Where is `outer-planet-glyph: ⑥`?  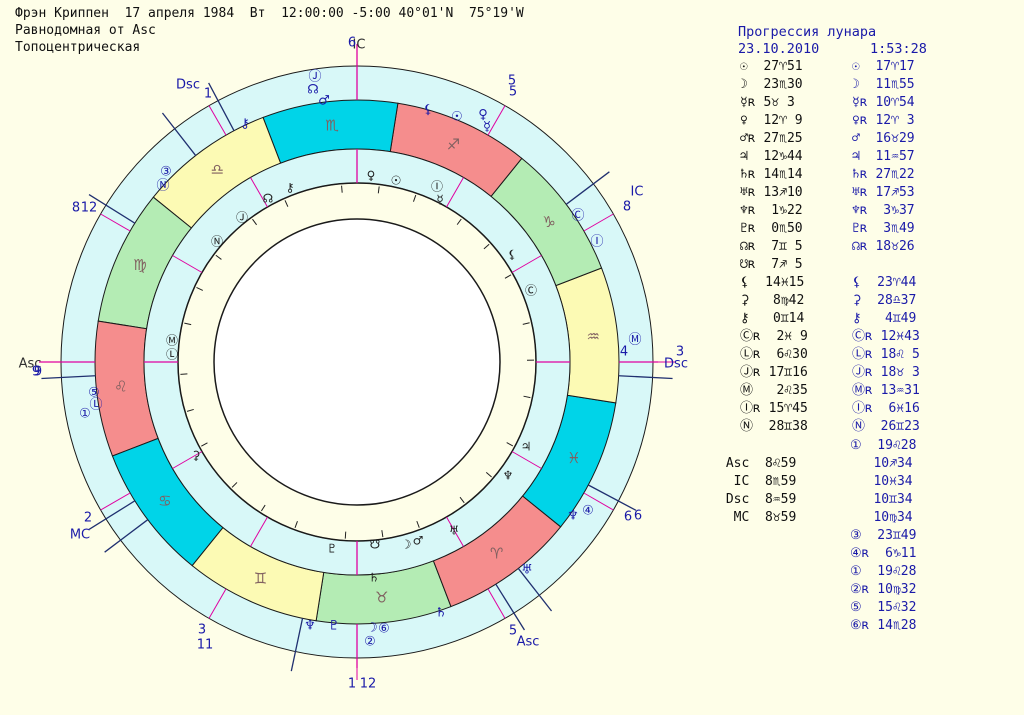 outer-planet-glyph: ⑥ is located at coordinates (384, 629).